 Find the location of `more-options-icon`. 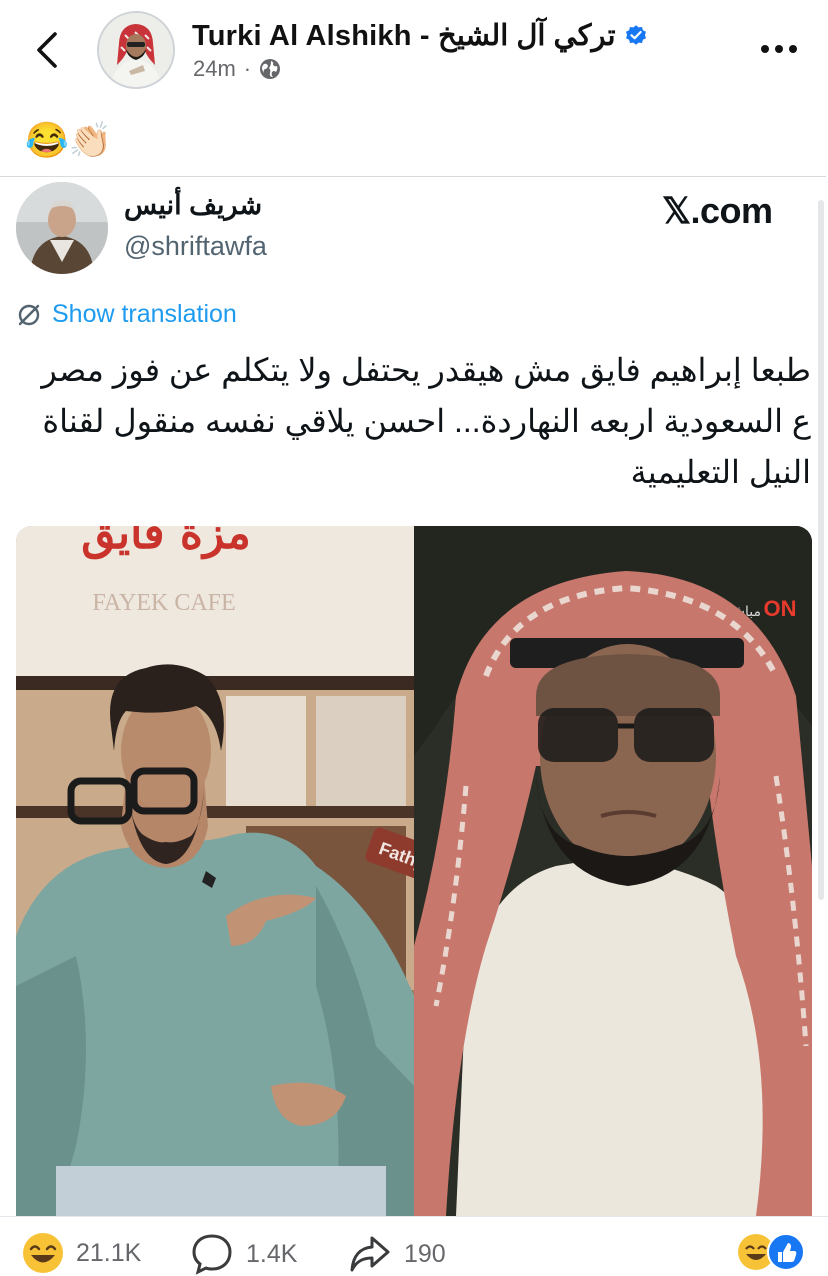

more-options-icon is located at coordinates (779, 49).